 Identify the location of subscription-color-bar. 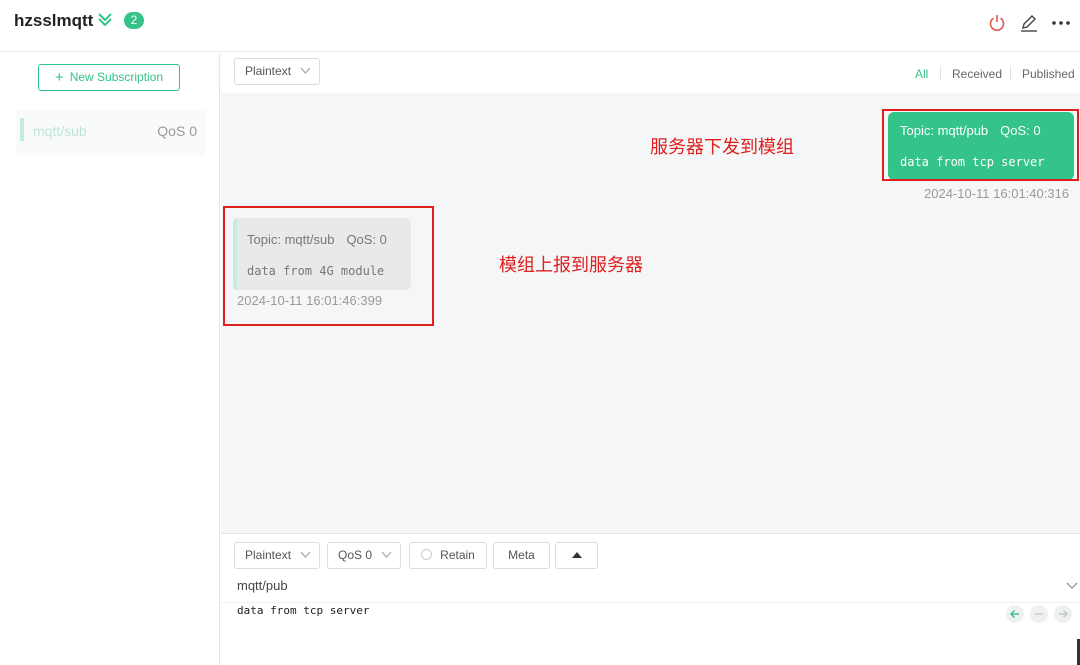
(22, 129).